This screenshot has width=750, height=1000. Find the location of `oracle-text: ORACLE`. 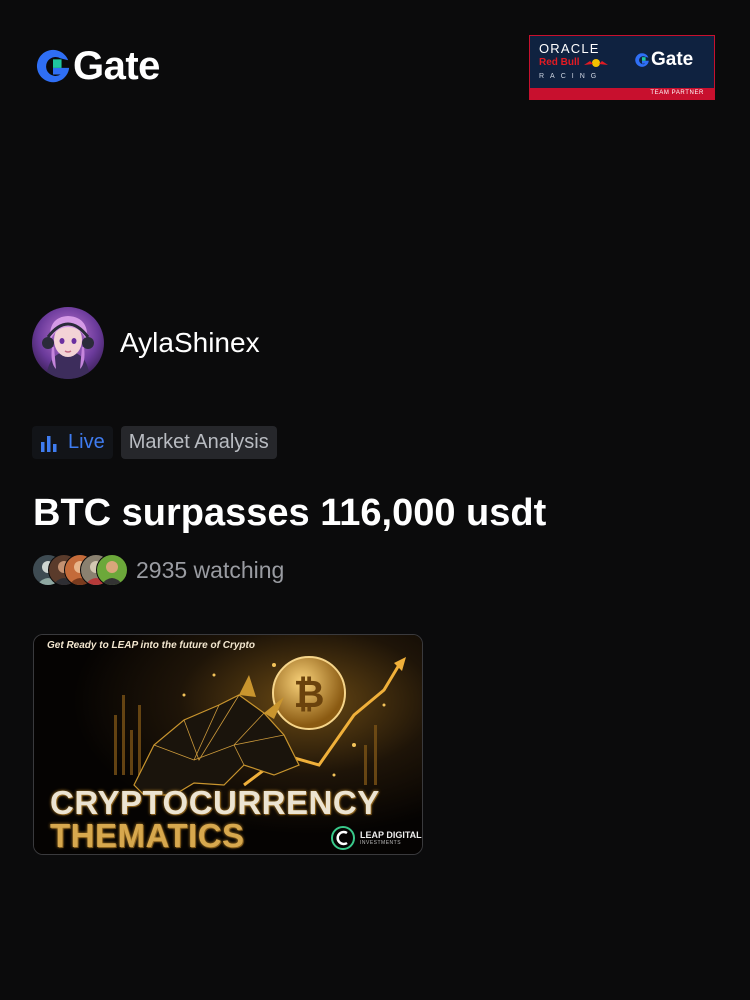

oracle-text: ORACLE is located at coordinates (569, 48).